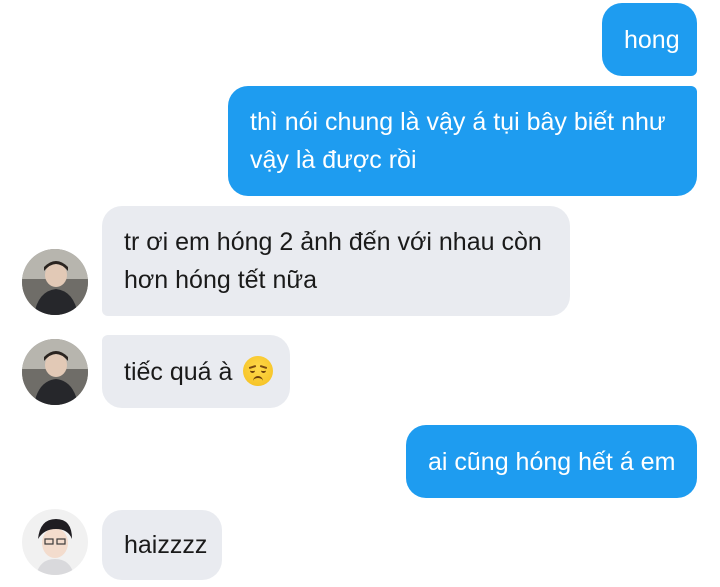  What do you see at coordinates (178, 371) in the screenshot?
I see `message-text: tiếc quá à` at bounding box center [178, 371].